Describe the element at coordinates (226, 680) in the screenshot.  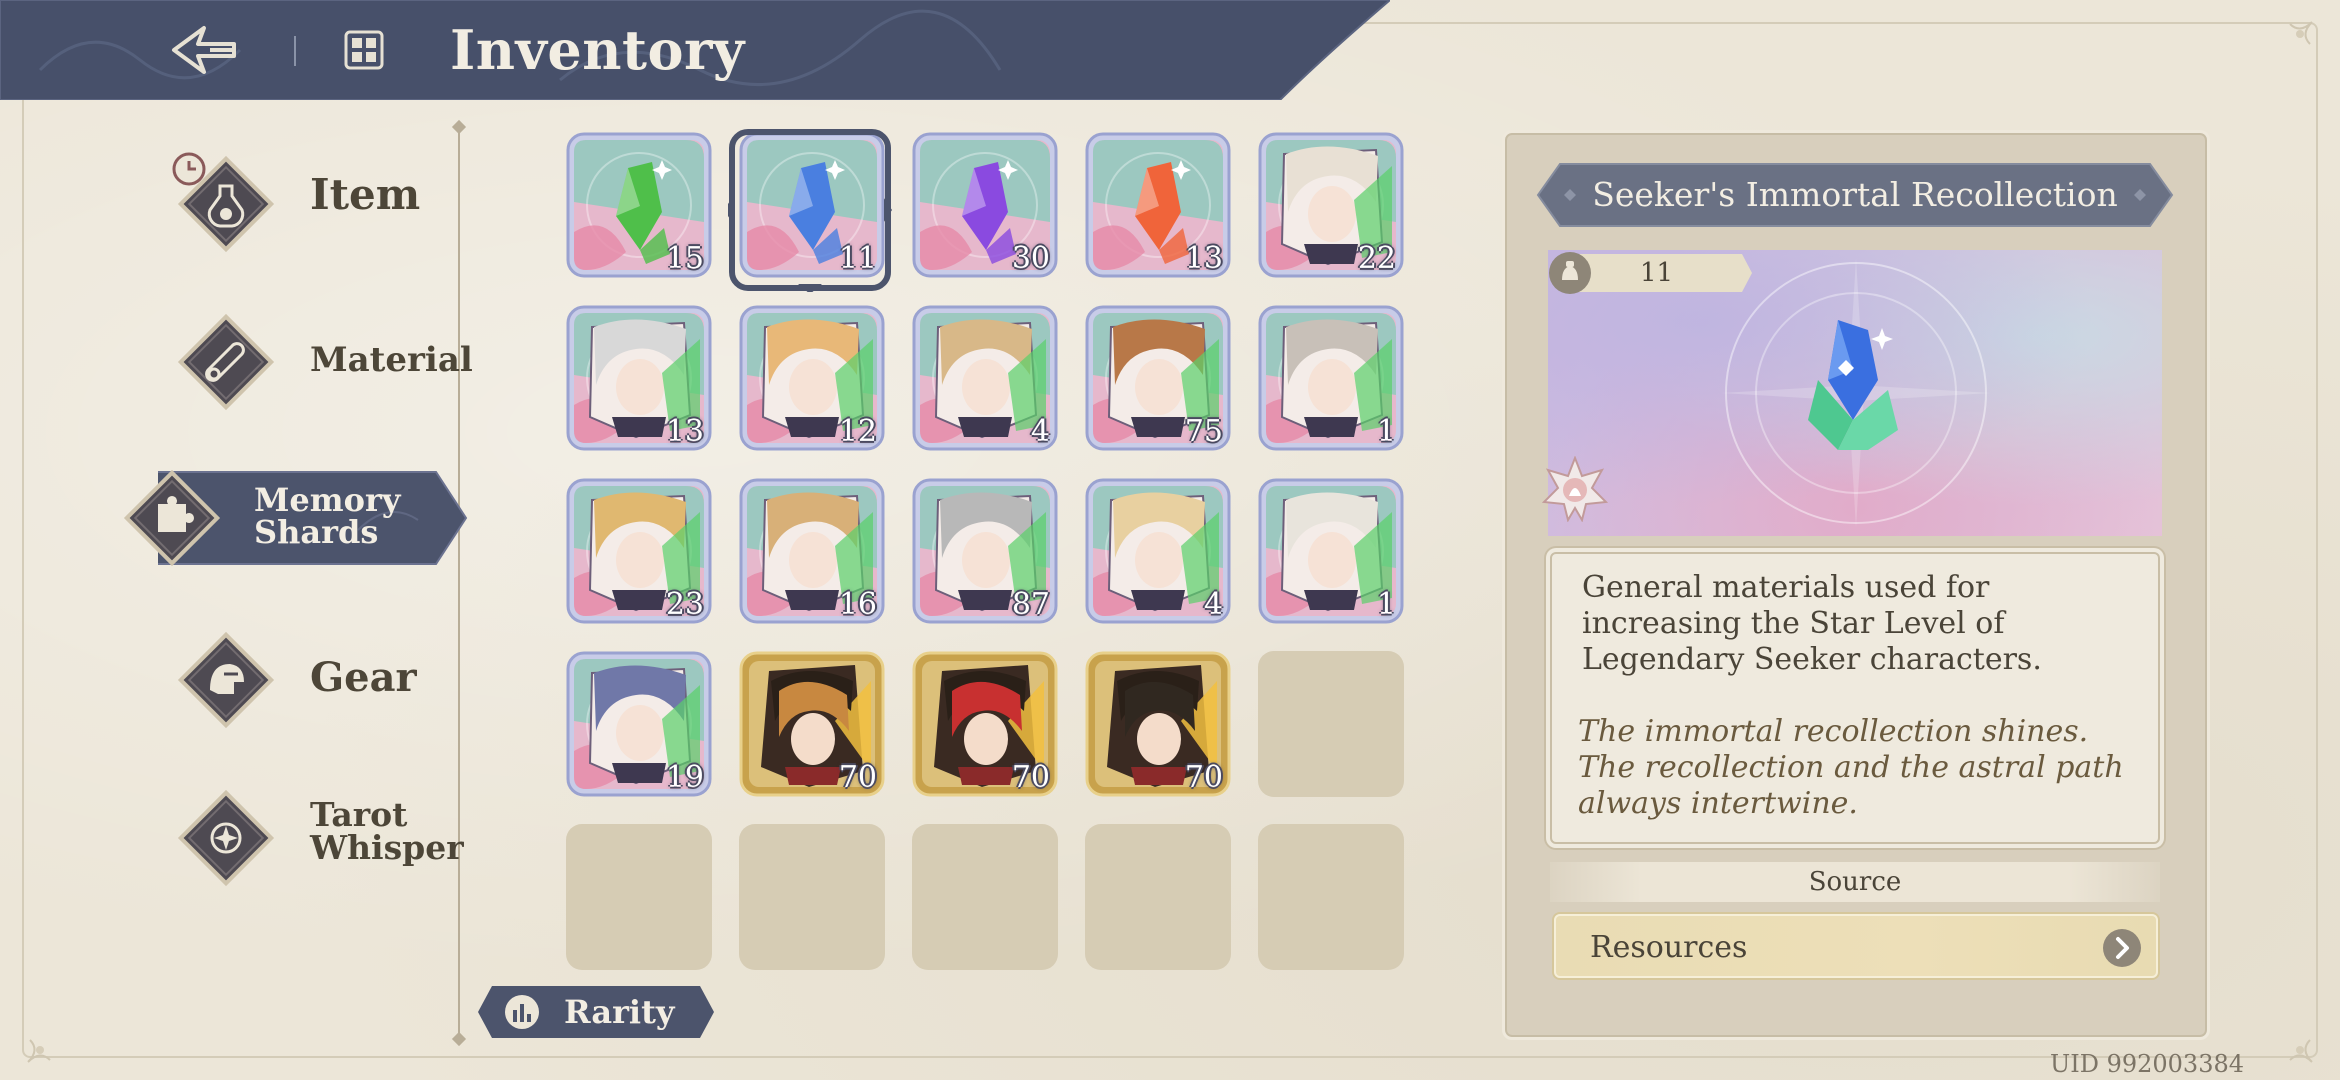
I see `helmet-icon` at that location.